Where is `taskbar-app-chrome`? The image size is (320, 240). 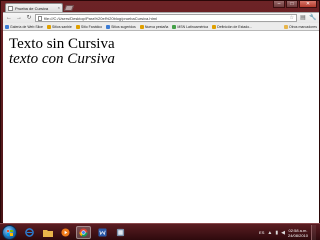 taskbar-app-chrome is located at coordinates (83, 232).